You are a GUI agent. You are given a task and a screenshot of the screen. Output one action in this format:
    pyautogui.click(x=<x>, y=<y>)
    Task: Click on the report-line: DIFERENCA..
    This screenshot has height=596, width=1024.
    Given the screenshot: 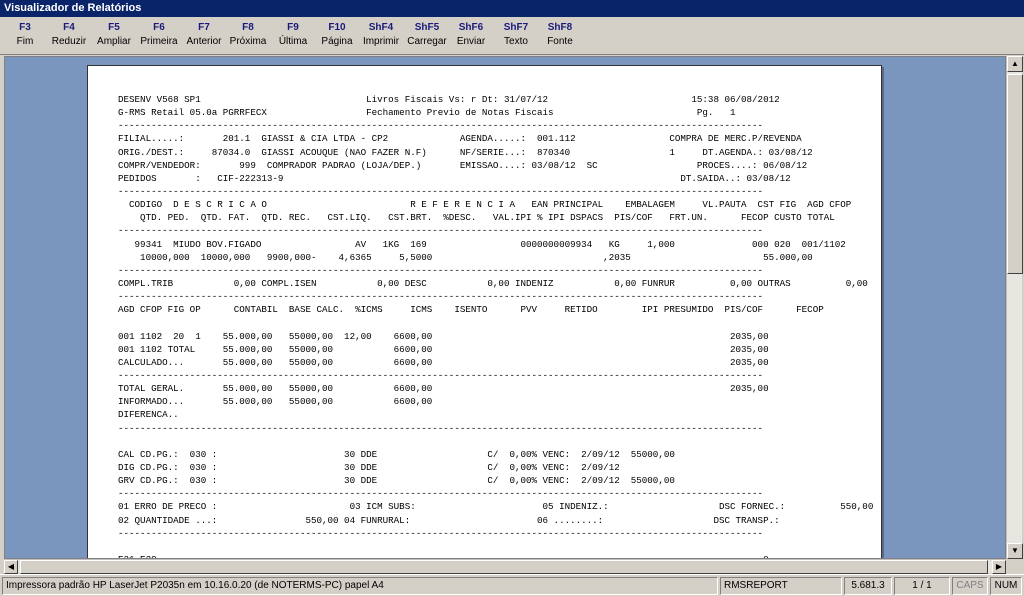 What is the action you would take?
    pyautogui.click(x=148, y=415)
    